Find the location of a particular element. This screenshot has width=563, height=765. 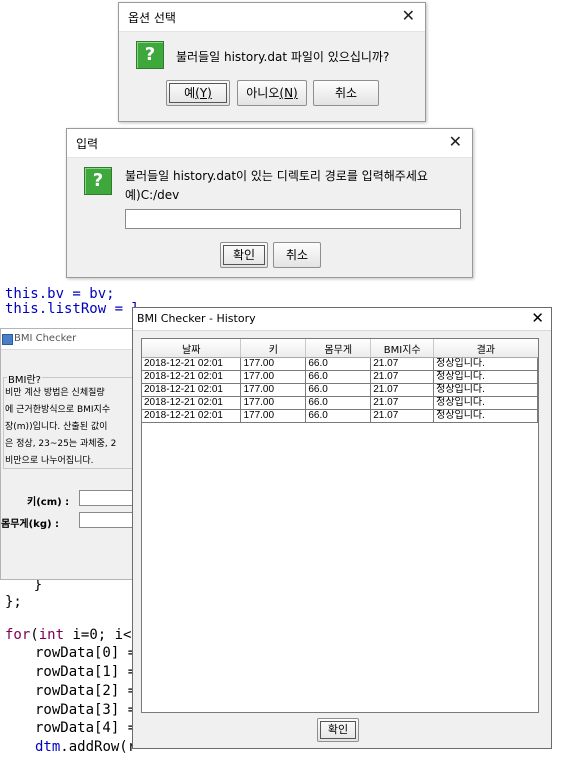

history-ok-button: 확인 is located at coordinates (338, 730).